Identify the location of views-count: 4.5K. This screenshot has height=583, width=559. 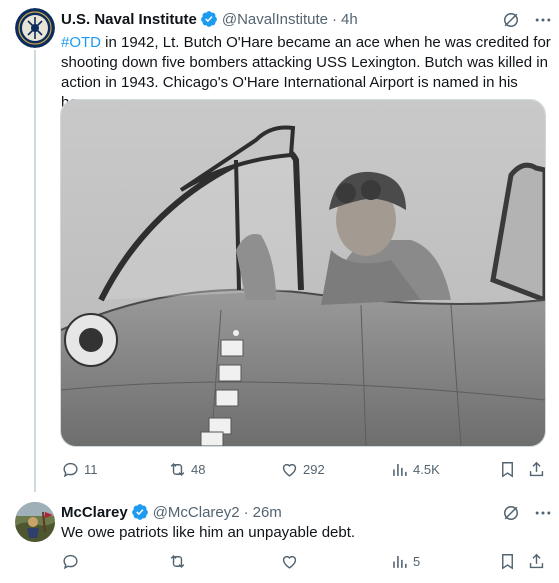
(426, 469).